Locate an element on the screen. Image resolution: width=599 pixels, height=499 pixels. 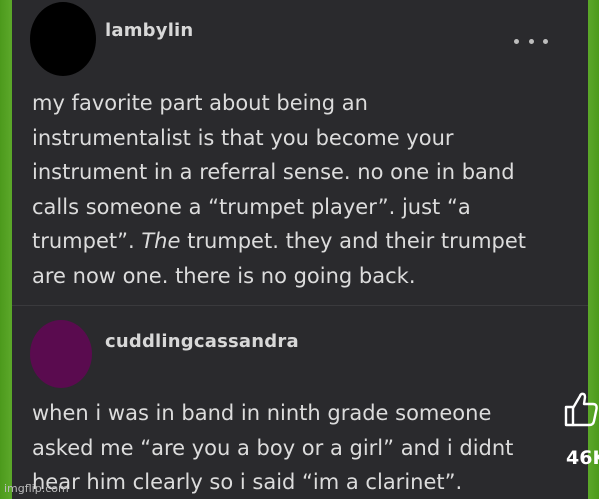
post-line: instrumentalist is that you become your is located at coordinates (243, 137).